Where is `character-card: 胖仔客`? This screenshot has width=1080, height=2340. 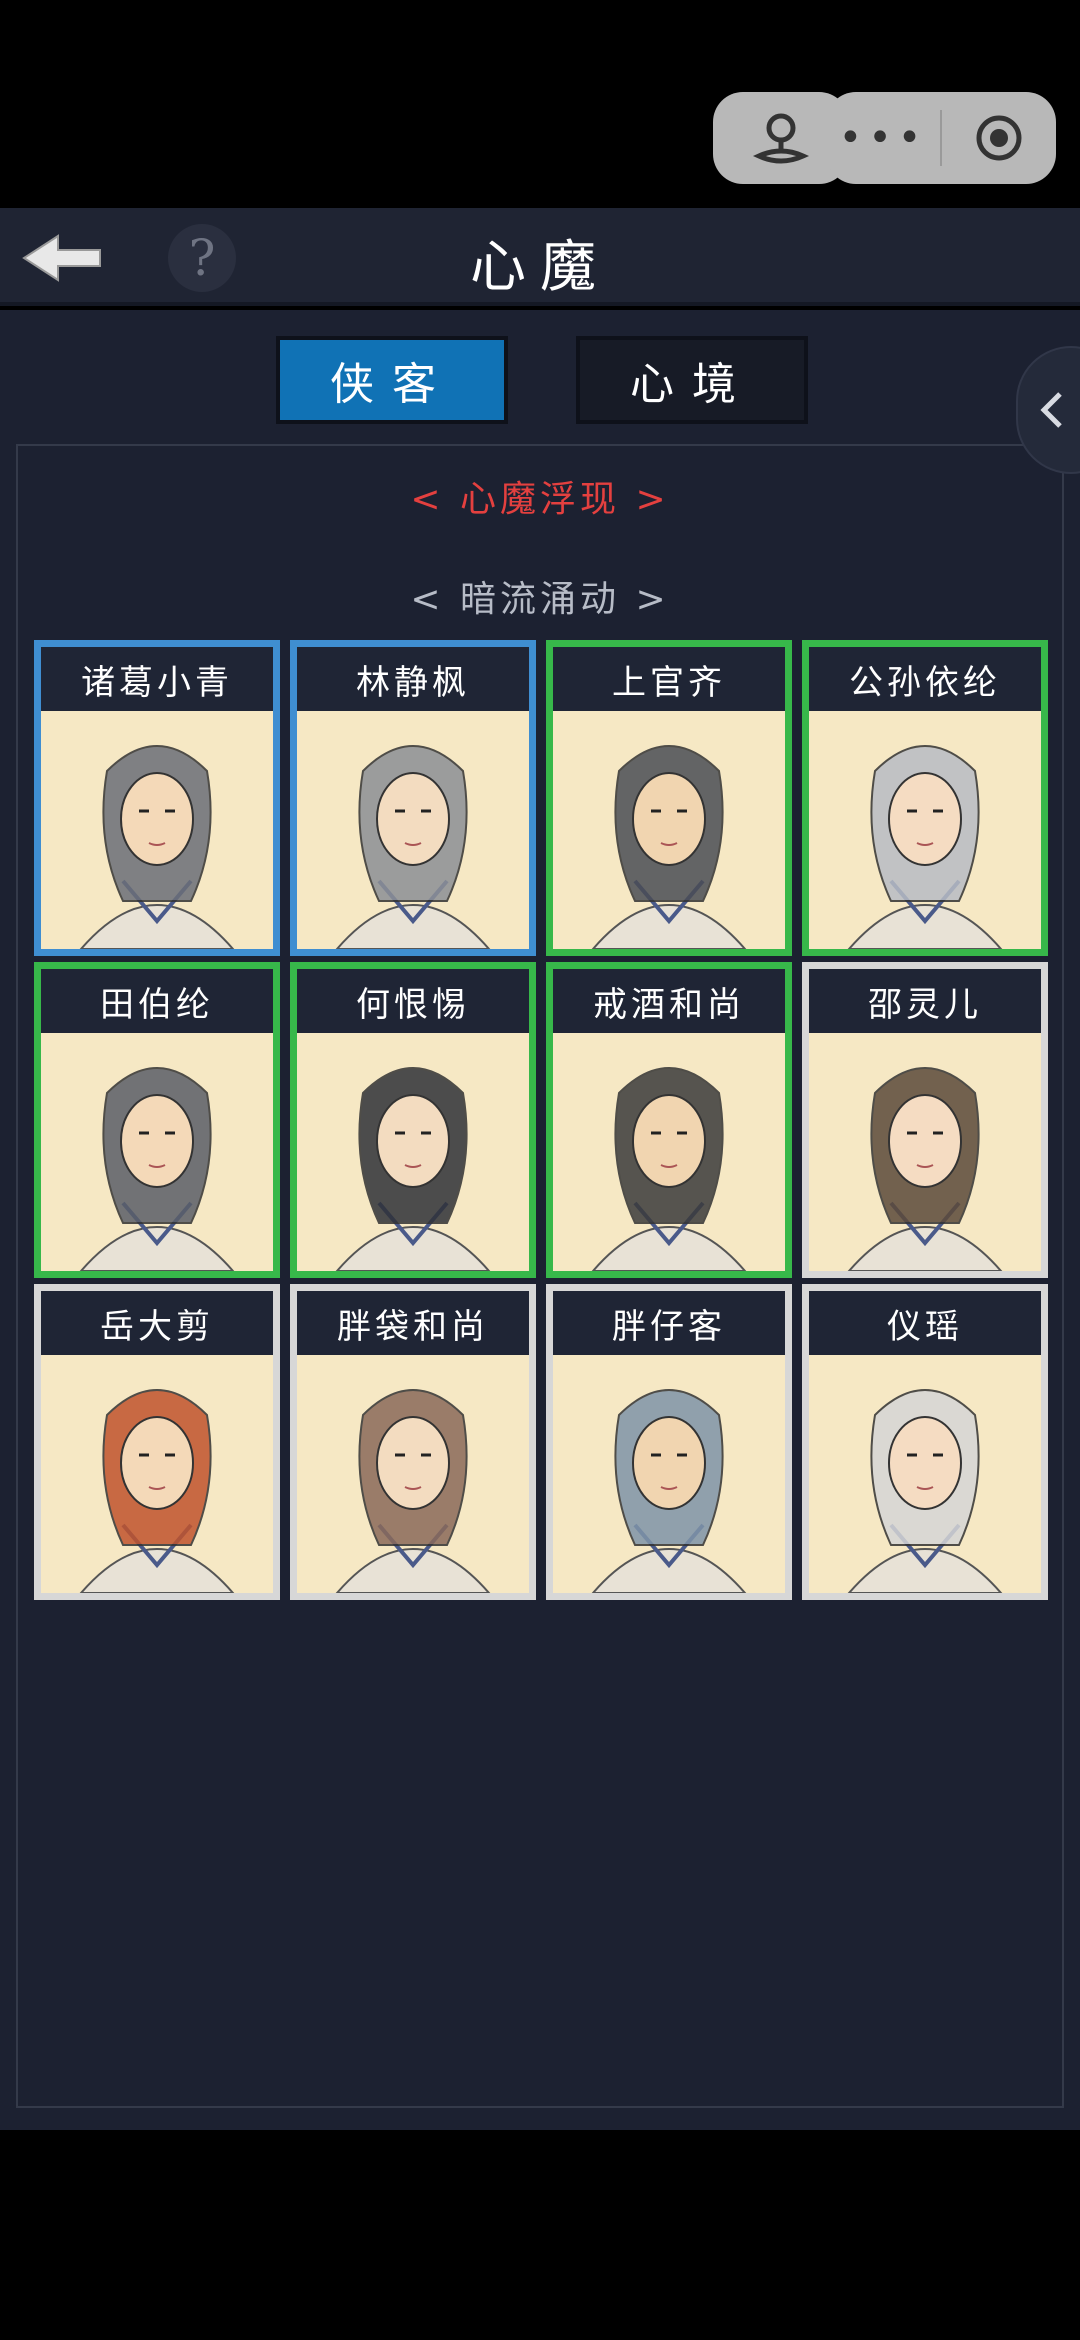
character-card: 胖仔客 is located at coordinates (669, 1442).